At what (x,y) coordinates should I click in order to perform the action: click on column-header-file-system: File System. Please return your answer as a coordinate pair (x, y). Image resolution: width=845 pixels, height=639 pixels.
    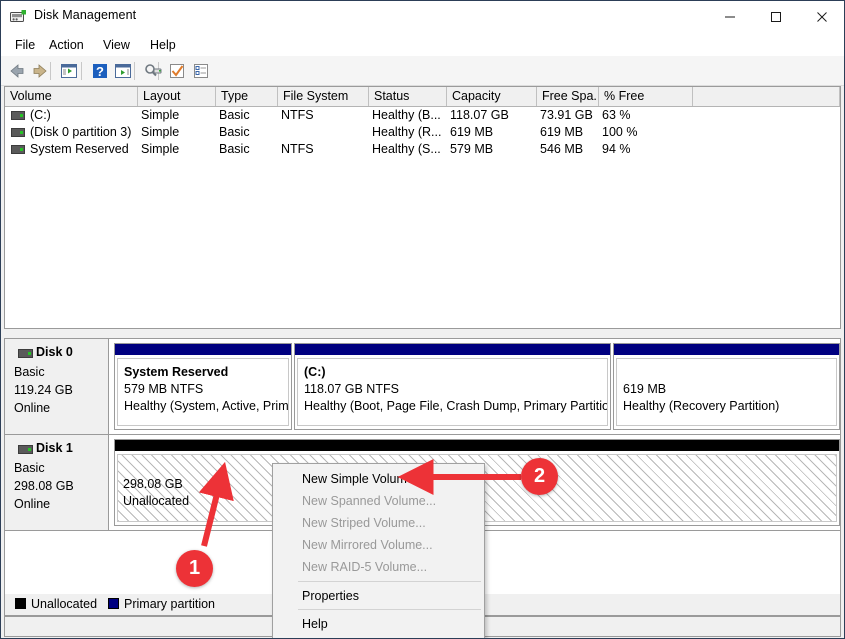
    Looking at the image, I should click on (323, 96).